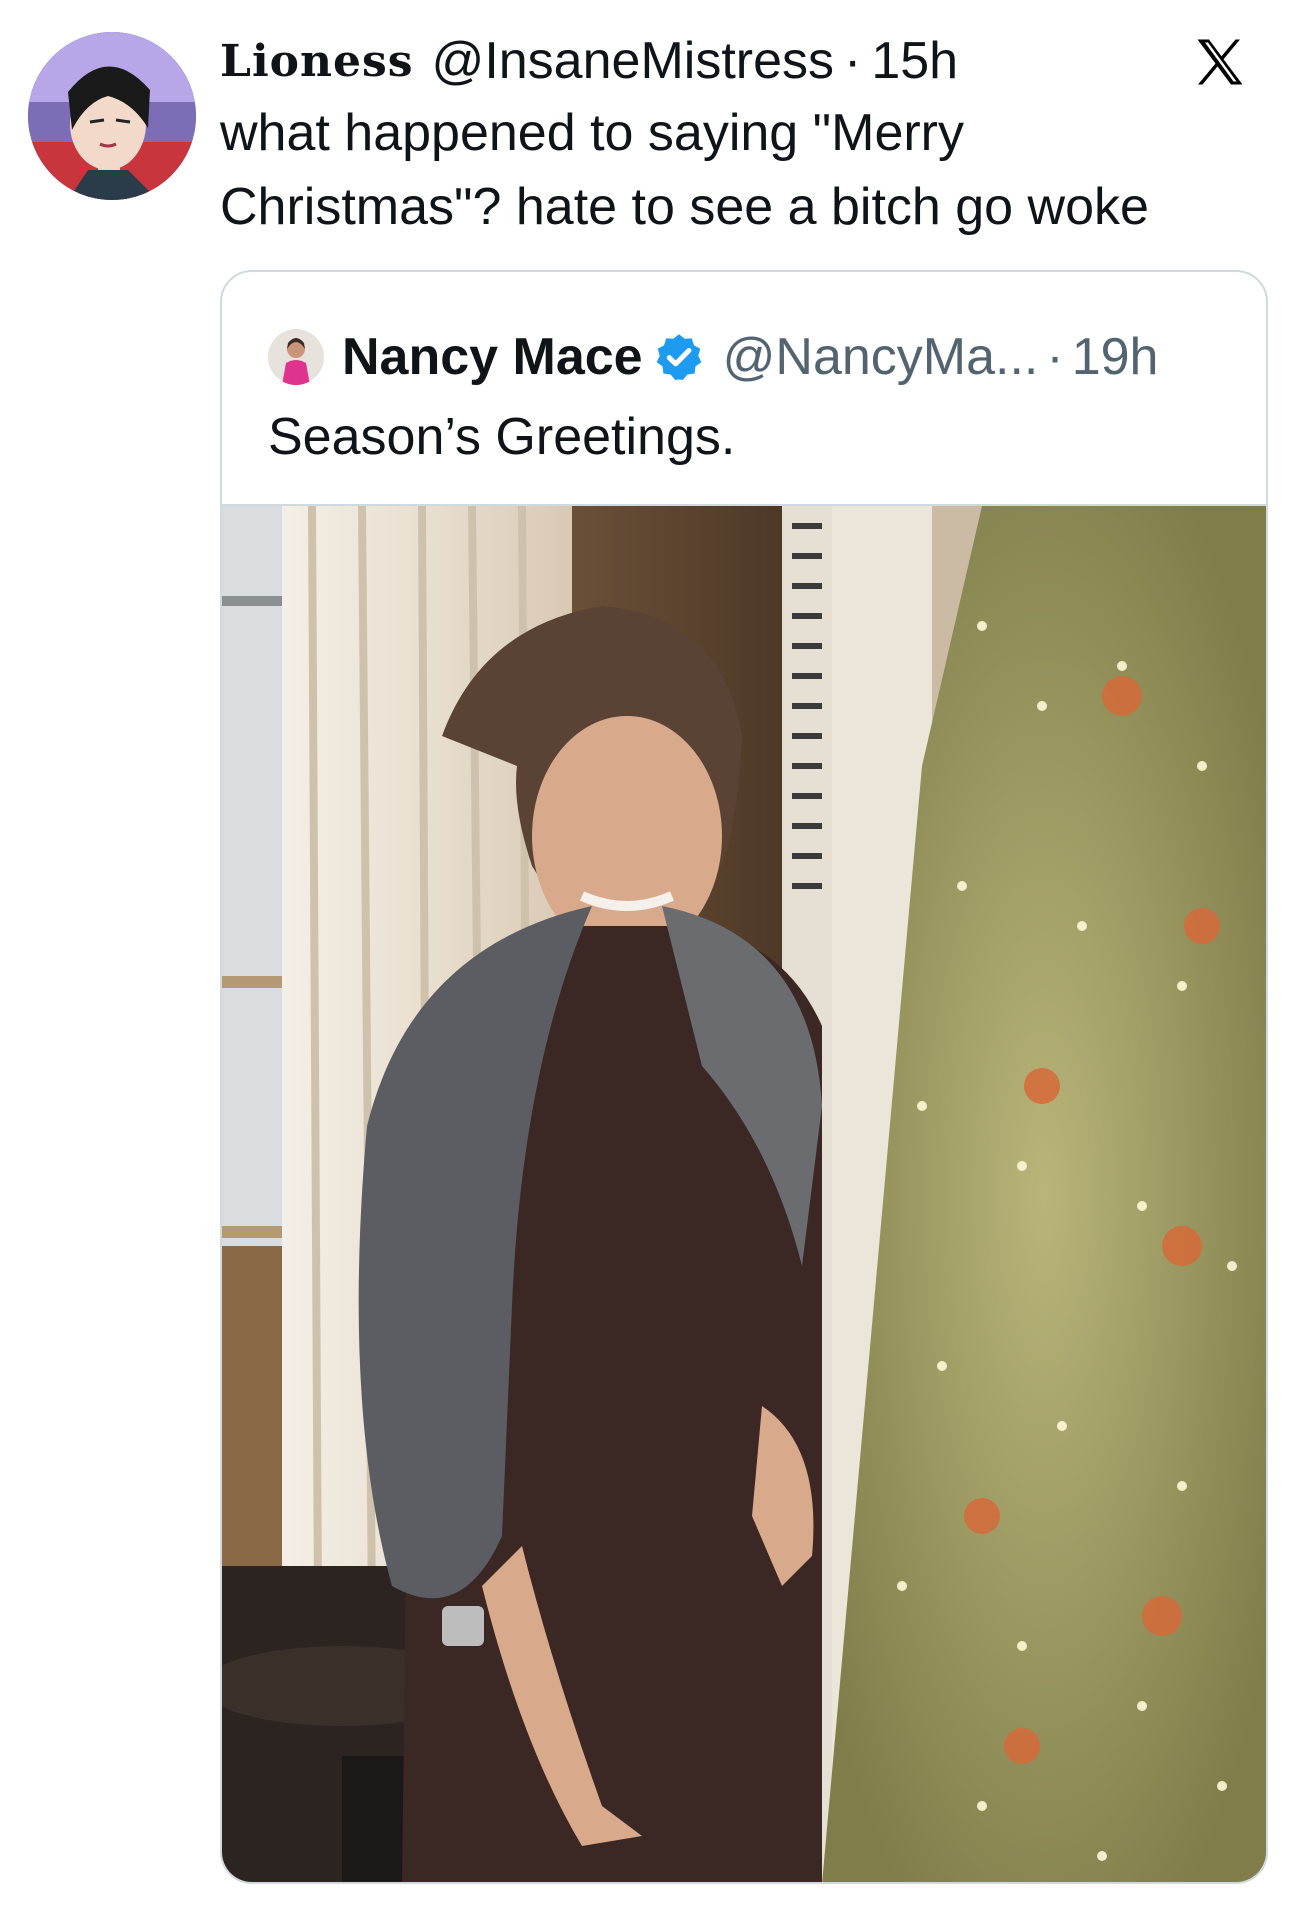 This screenshot has width=1290, height=1906. I want to click on tweet-time: 15h, so click(914, 61).